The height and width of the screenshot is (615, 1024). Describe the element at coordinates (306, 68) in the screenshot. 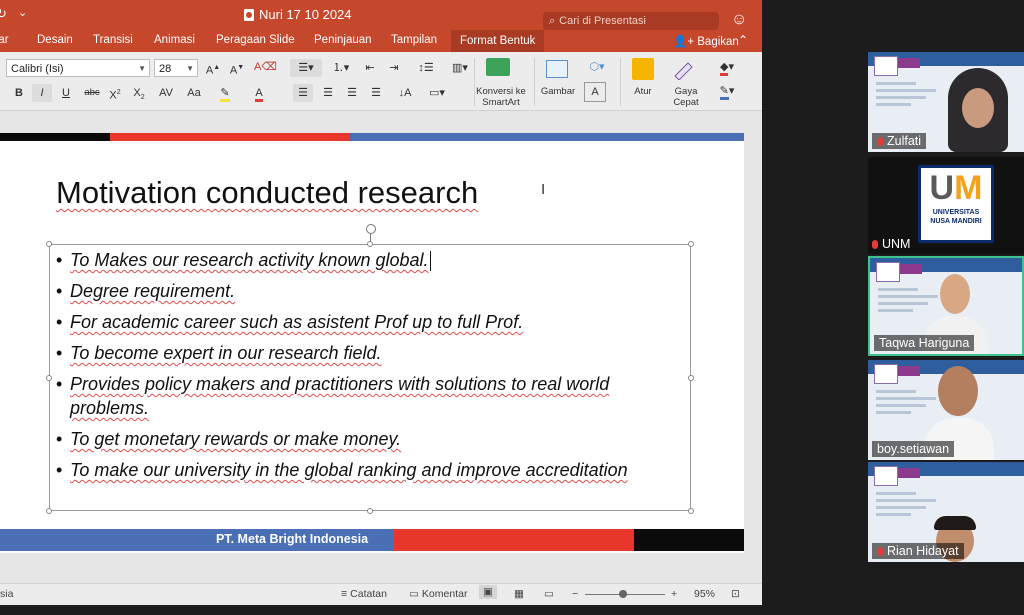

I see `bullets-icon: ☰▾` at that location.